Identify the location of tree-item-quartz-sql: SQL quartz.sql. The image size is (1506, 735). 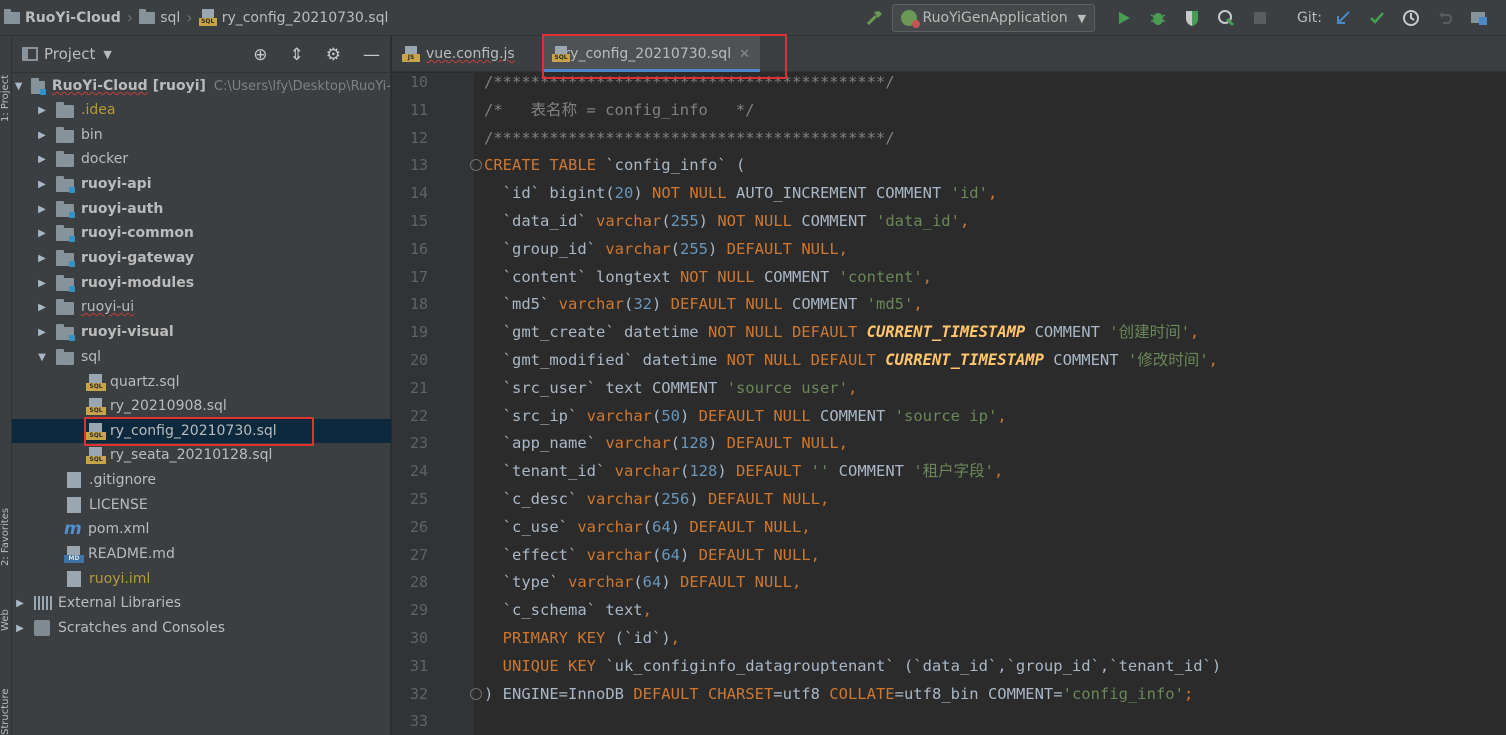
(201, 382).